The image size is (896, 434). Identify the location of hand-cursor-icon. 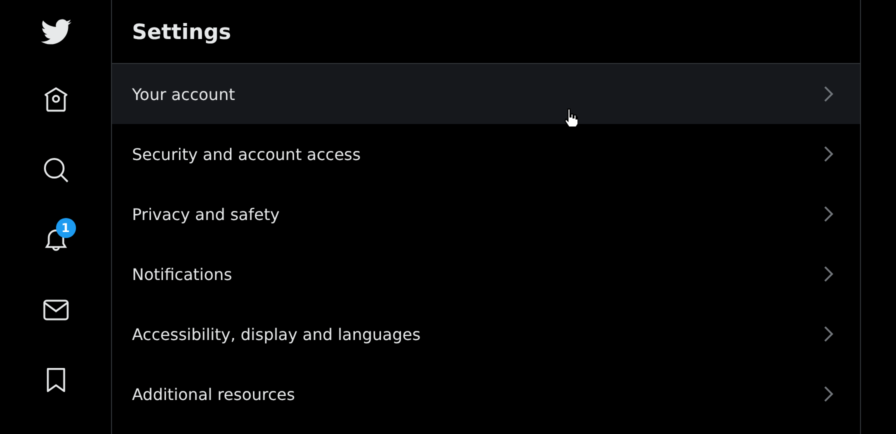
(571, 118).